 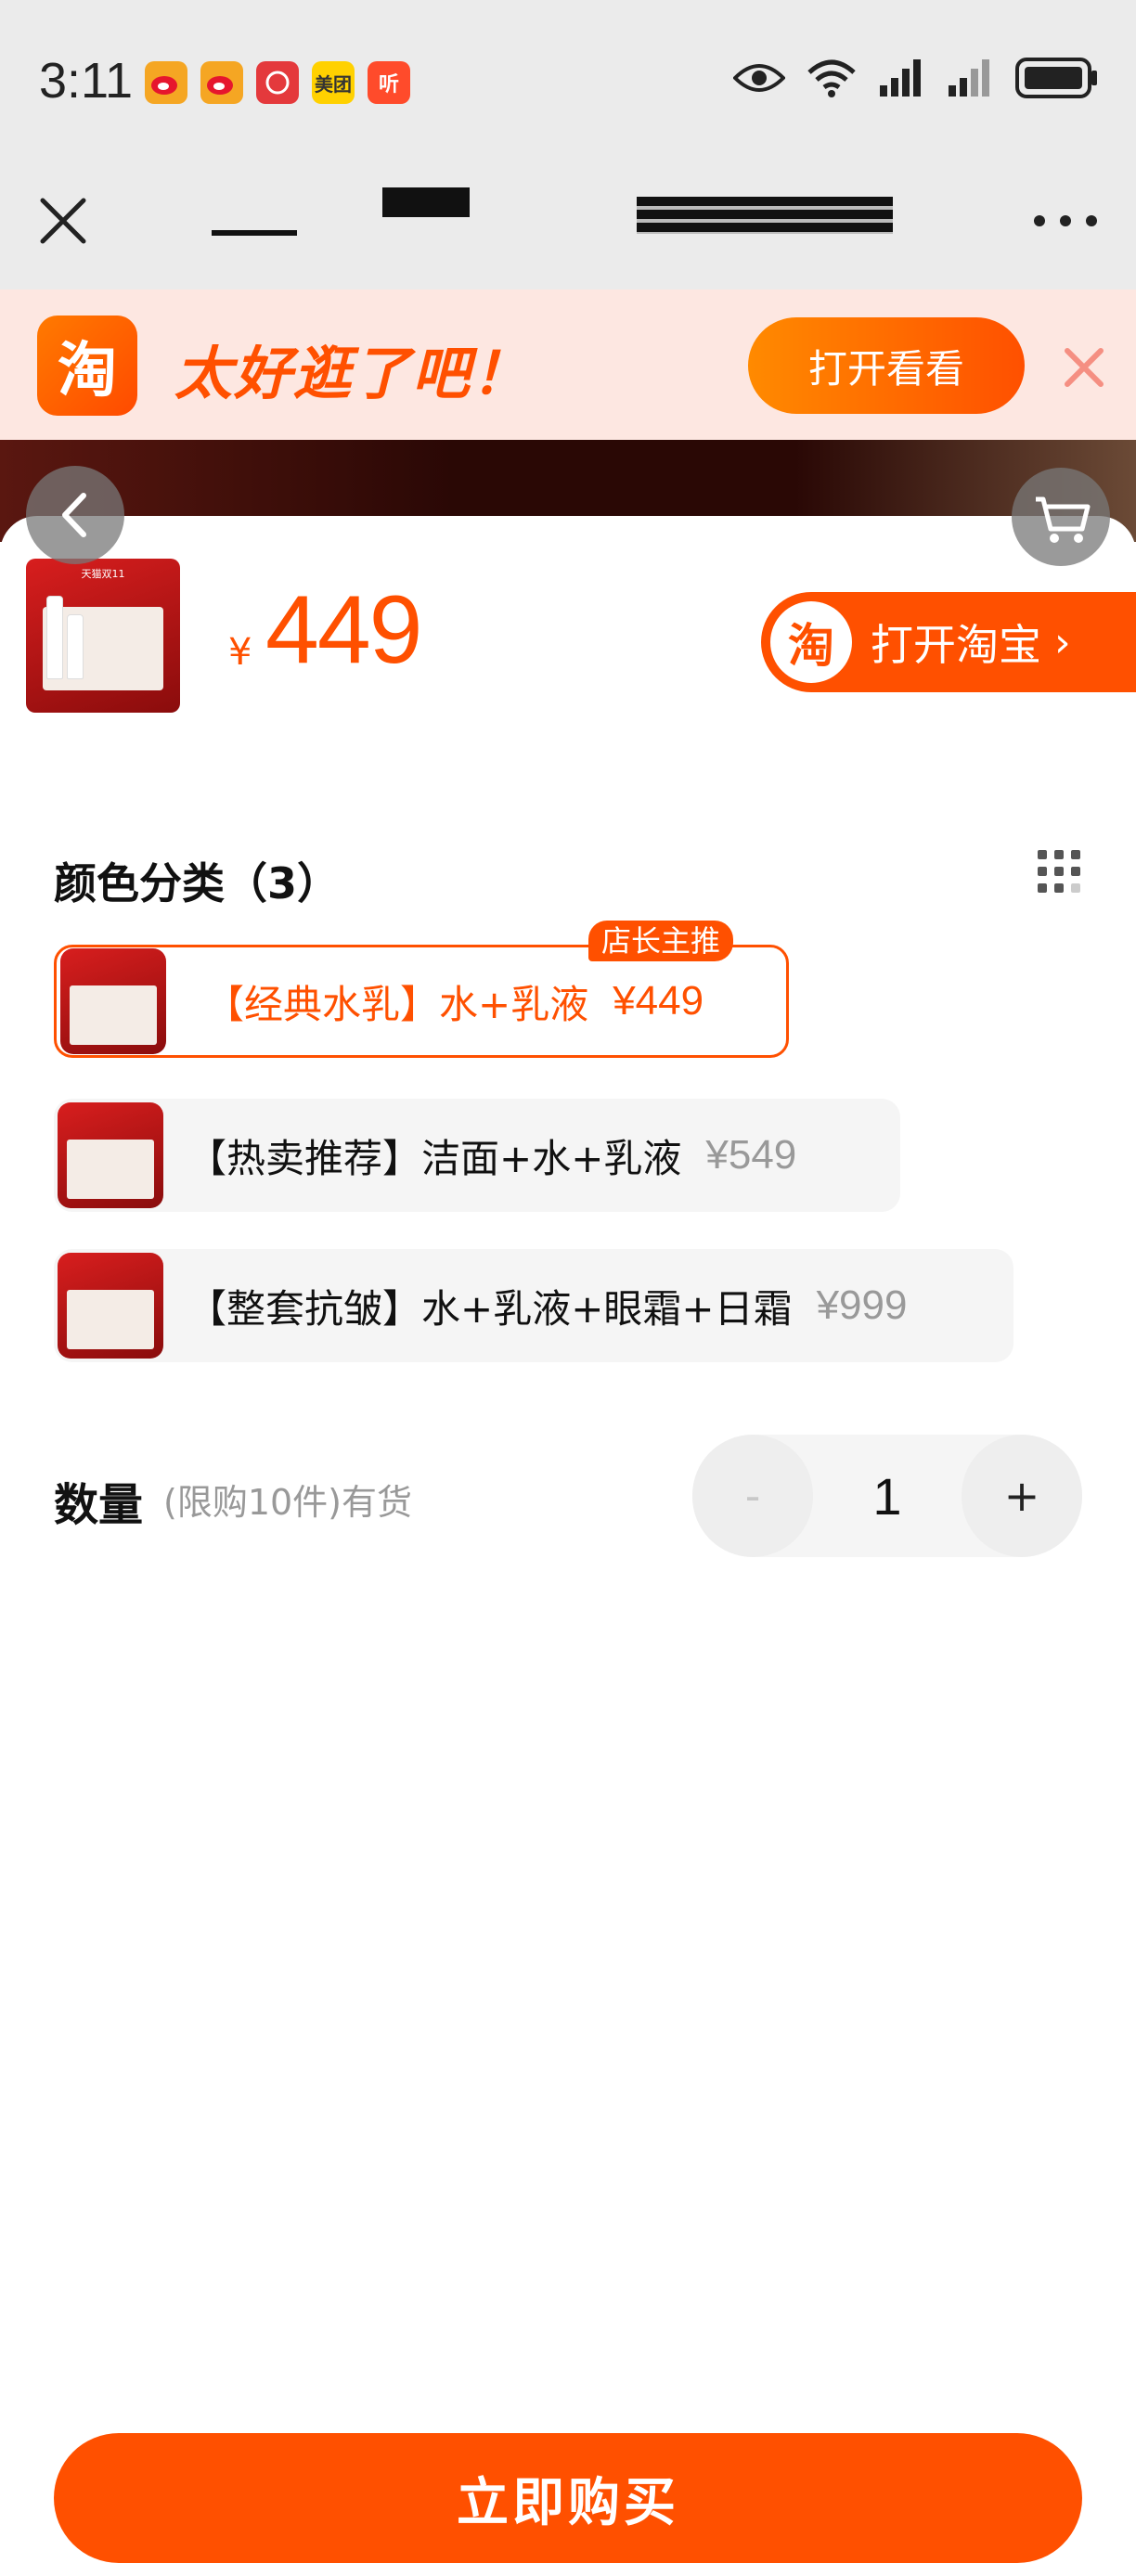 What do you see at coordinates (751, 1155) in the screenshot?
I see `variant-price: ¥549` at bounding box center [751, 1155].